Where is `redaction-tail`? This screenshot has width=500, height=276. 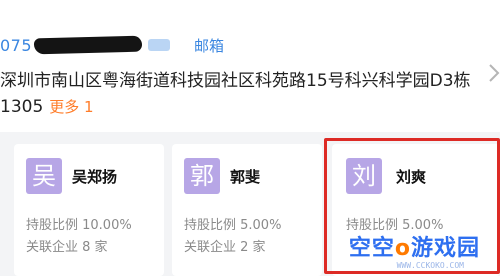 redaction-tail is located at coordinates (159, 45).